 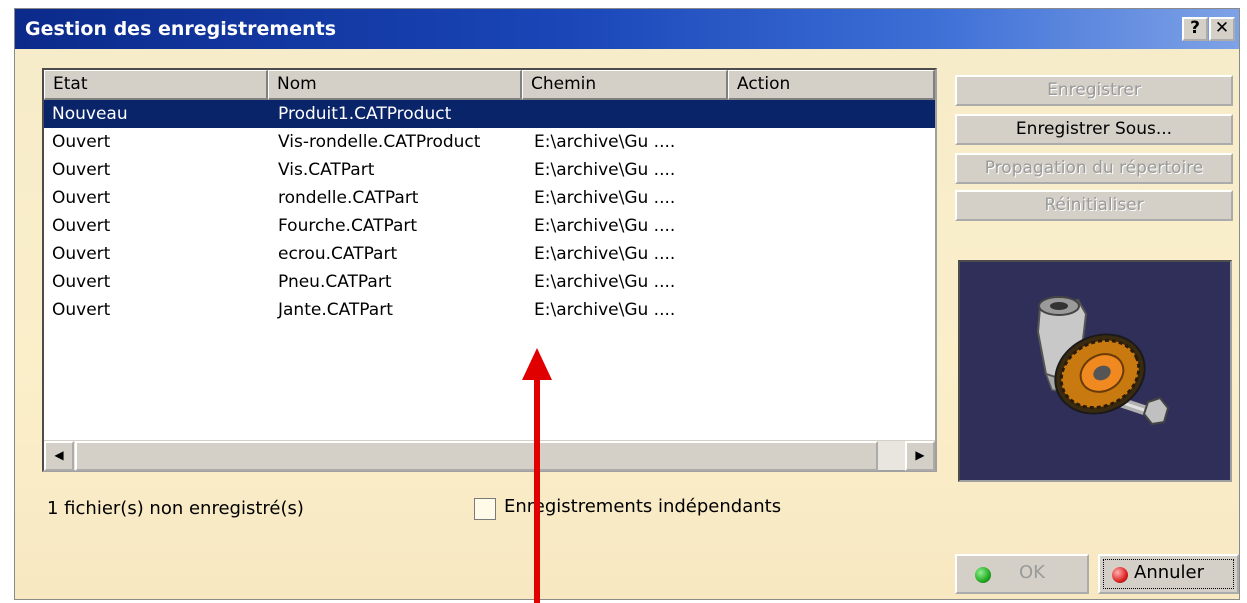 I want to click on help-button: ?, so click(x=1195, y=29).